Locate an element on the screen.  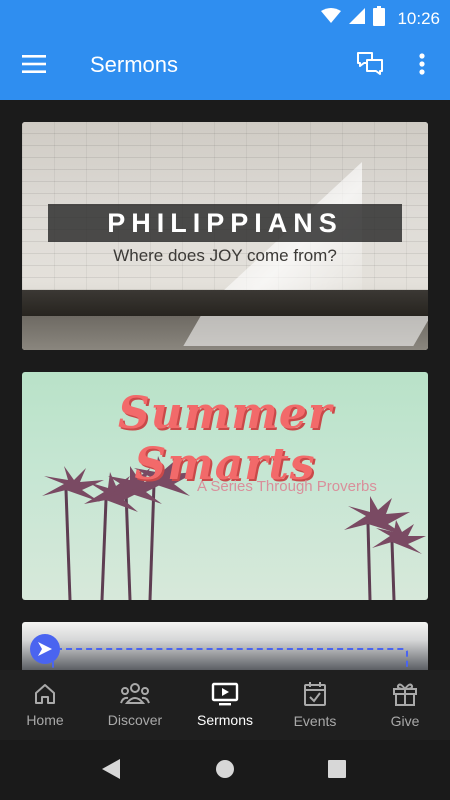
recents-button is located at coordinates (337, 771).